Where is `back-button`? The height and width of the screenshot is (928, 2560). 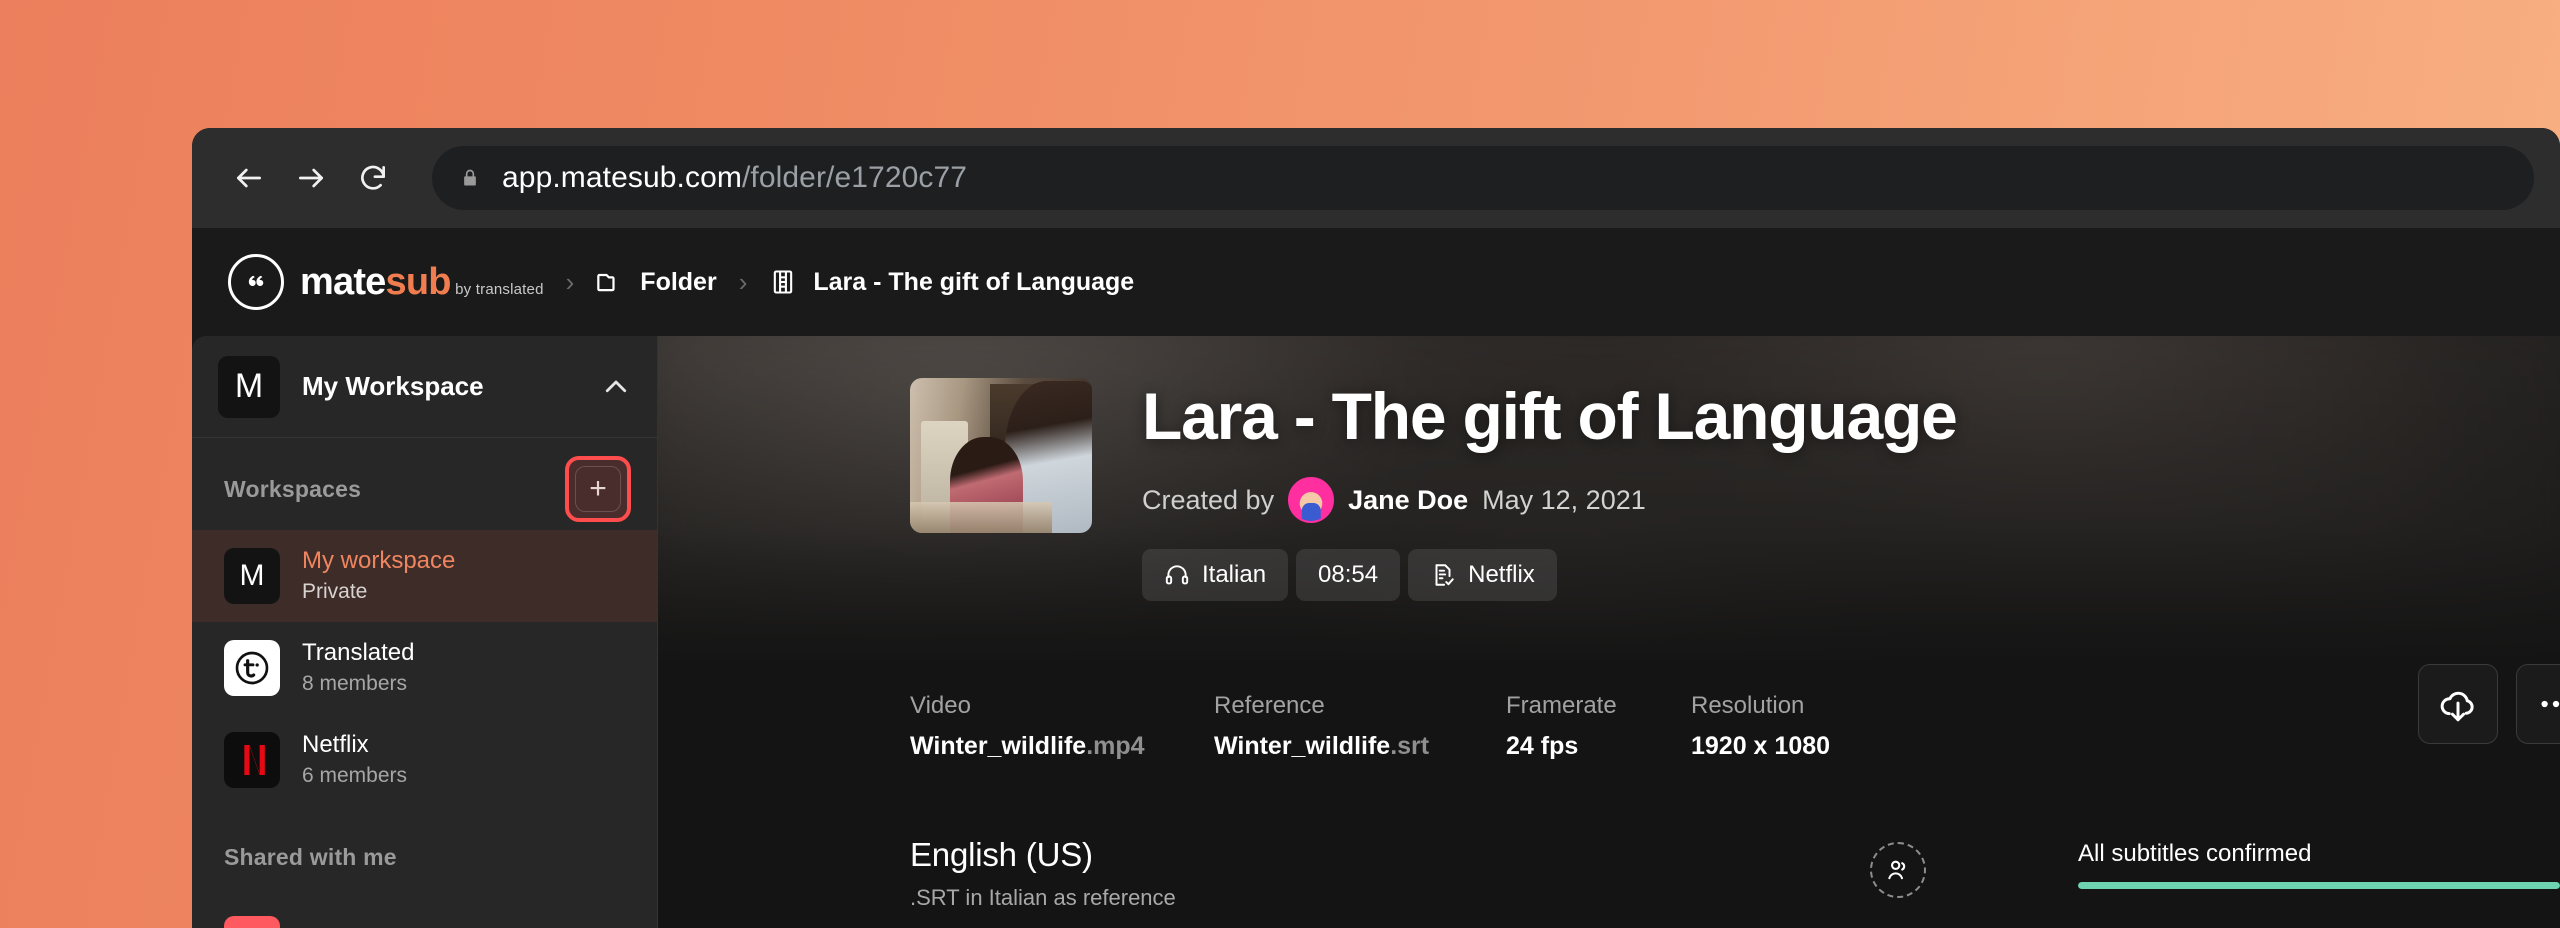
back-button is located at coordinates (249, 178).